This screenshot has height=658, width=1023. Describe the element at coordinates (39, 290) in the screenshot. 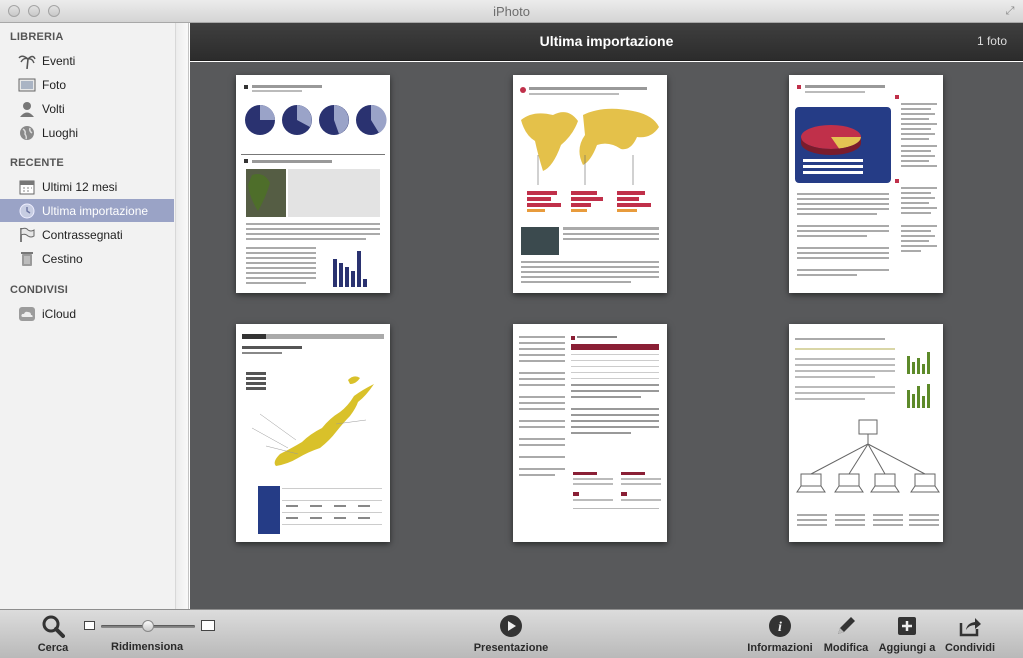

I see `section-title-condivisi: CONDIVISI` at that location.